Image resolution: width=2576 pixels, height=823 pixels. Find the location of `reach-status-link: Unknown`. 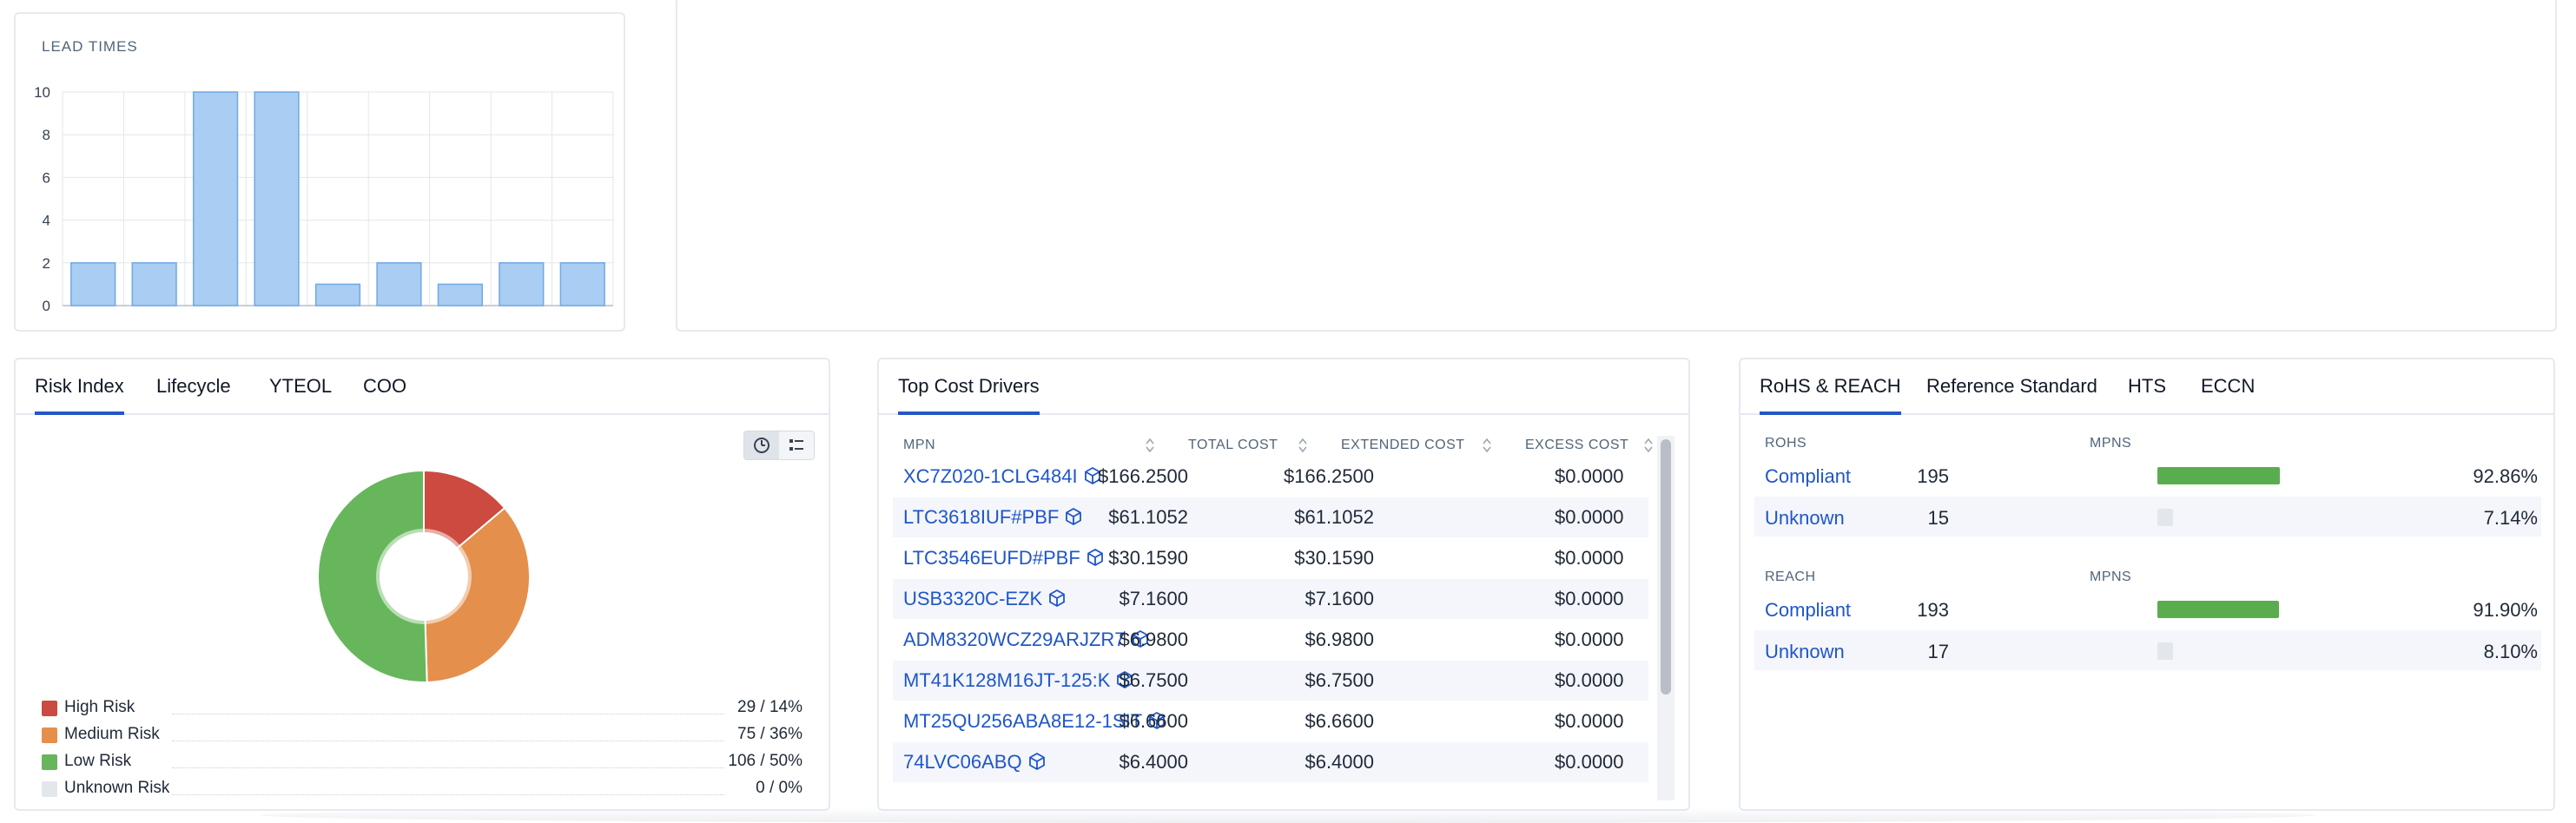

reach-status-link: Unknown is located at coordinates (1805, 652).